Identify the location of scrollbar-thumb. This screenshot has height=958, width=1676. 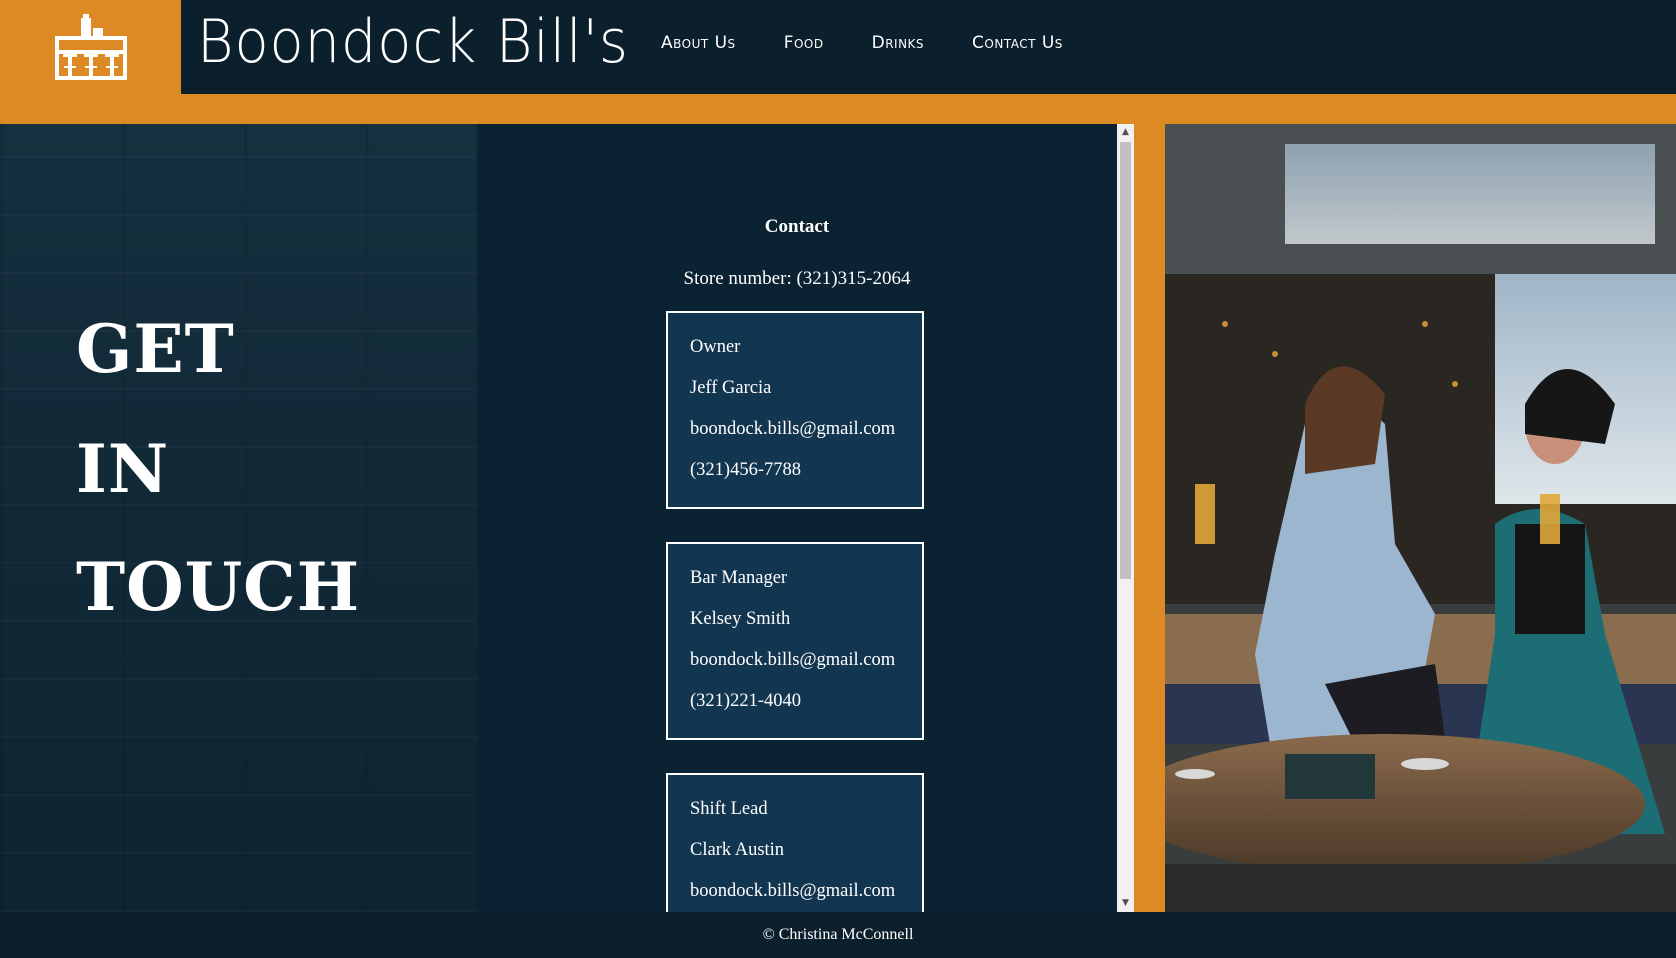
(1125, 360).